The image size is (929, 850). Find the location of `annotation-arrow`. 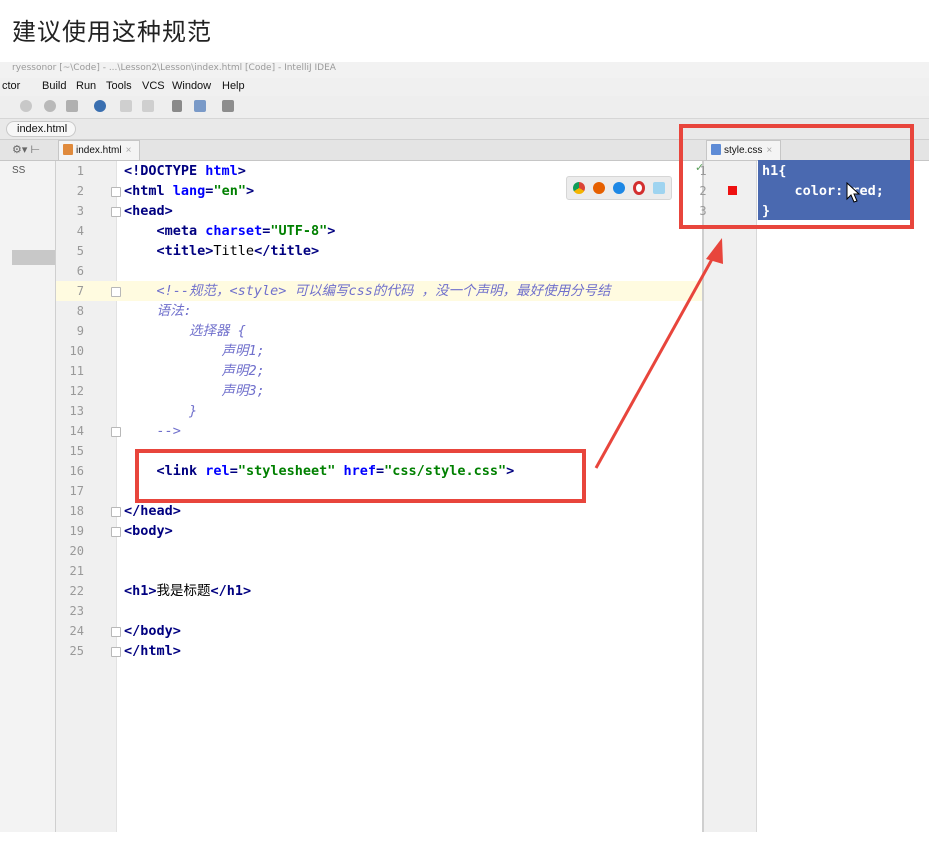

annotation-arrow is located at coordinates (658, 353).